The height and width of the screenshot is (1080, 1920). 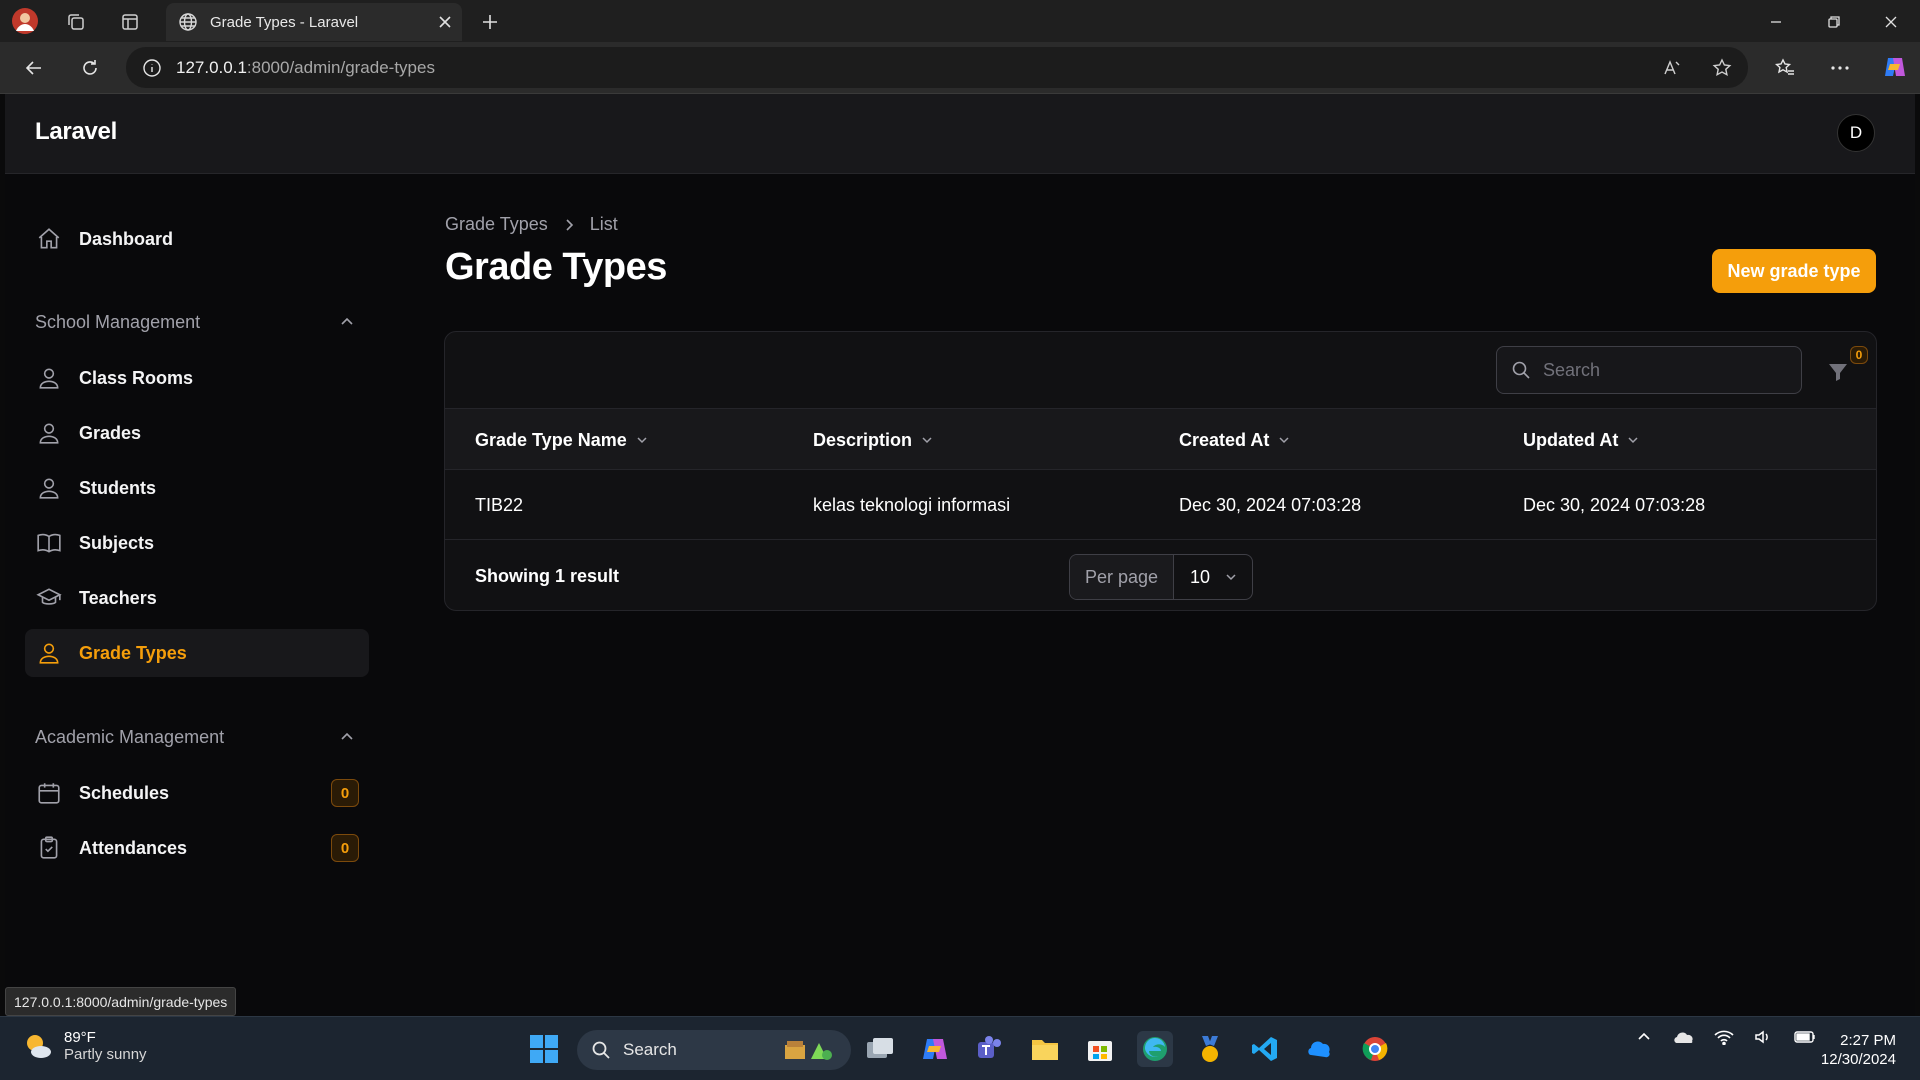 I want to click on sidebar-item-label: Dashboard, so click(x=126, y=238).